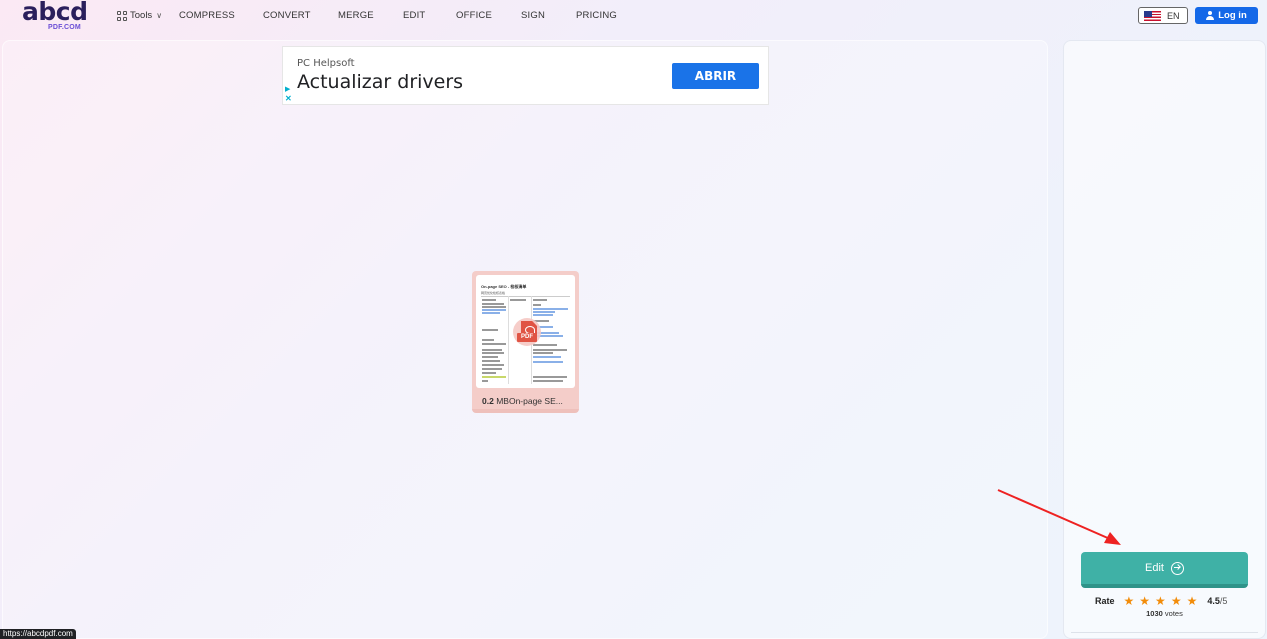 The width and height of the screenshot is (1267, 639). What do you see at coordinates (326, 63) in the screenshot?
I see `ad-advertiser: PC Helpsoft` at bounding box center [326, 63].